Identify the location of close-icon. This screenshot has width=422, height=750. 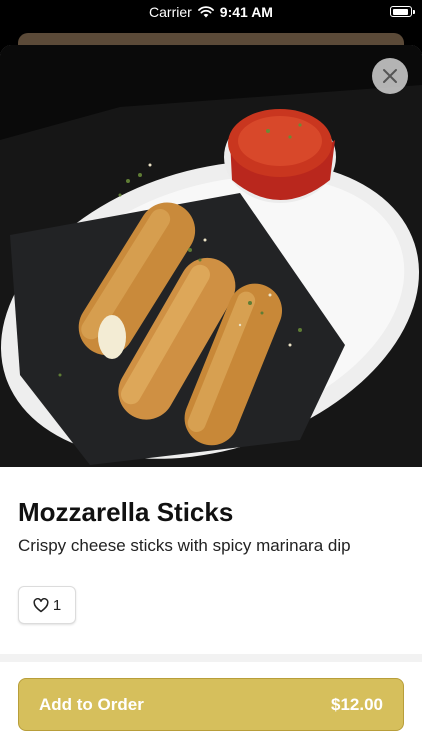
(390, 76).